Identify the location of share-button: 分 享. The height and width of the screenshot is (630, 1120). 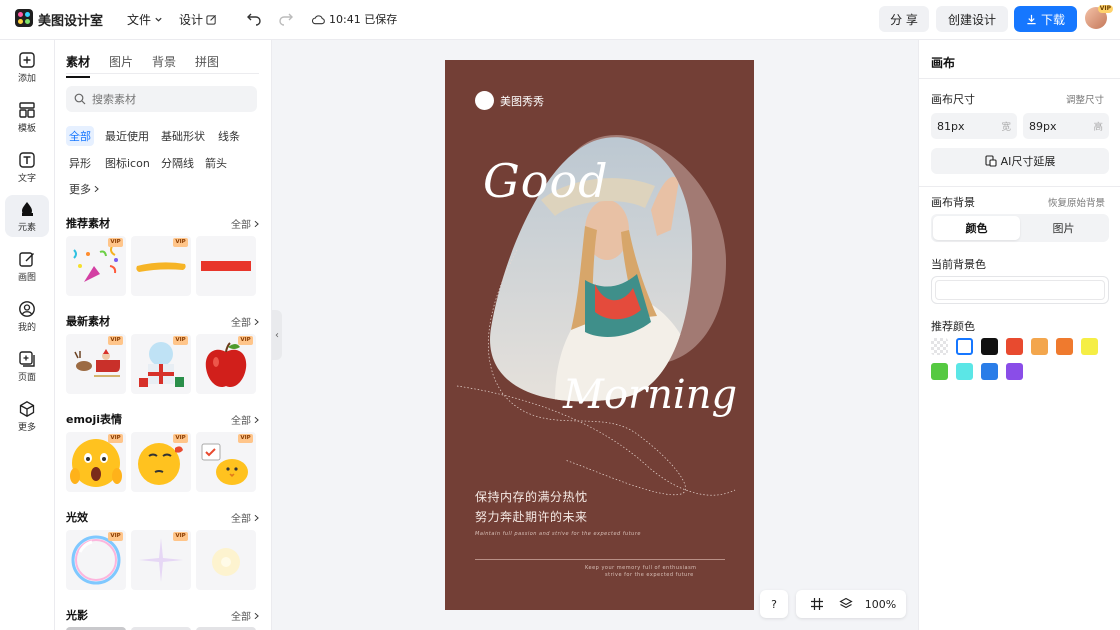
(904, 19).